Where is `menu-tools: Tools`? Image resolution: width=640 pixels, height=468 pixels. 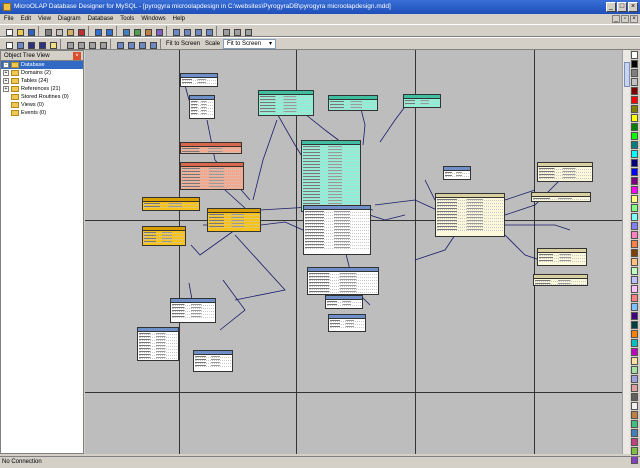
menu-tools: Tools is located at coordinates (127, 19).